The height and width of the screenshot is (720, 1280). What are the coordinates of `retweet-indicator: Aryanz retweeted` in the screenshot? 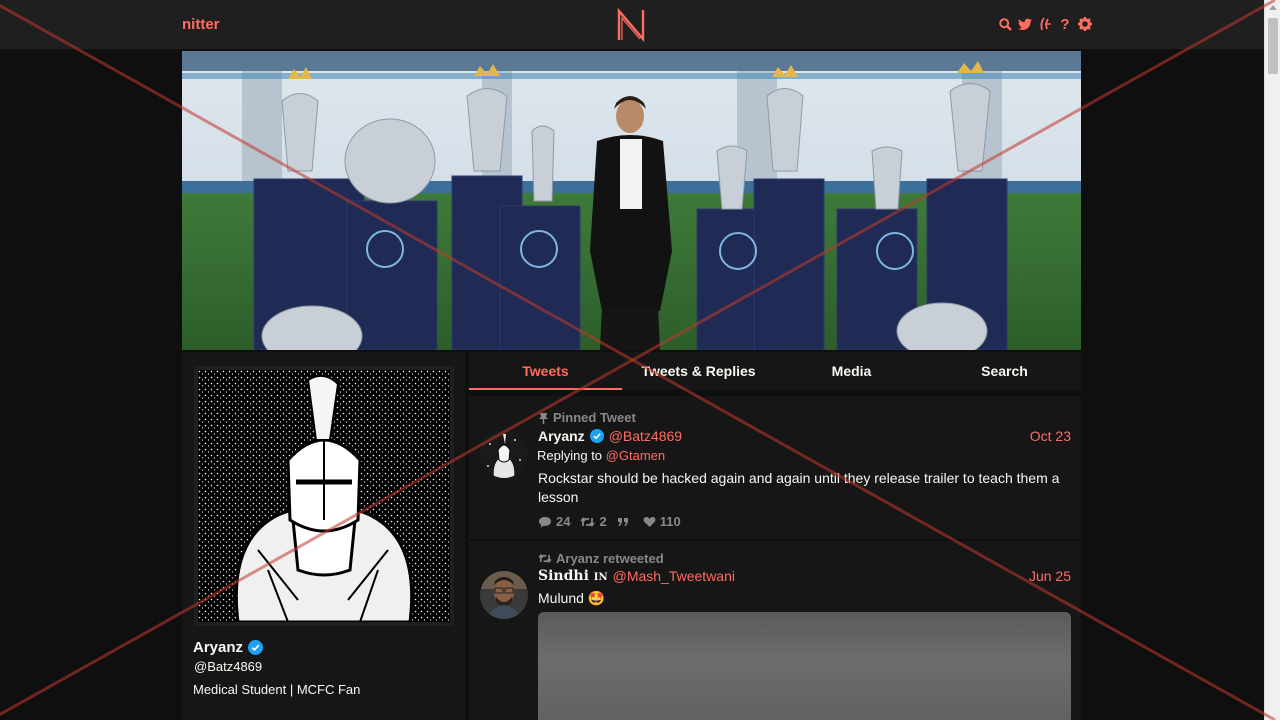 It's located at (601, 558).